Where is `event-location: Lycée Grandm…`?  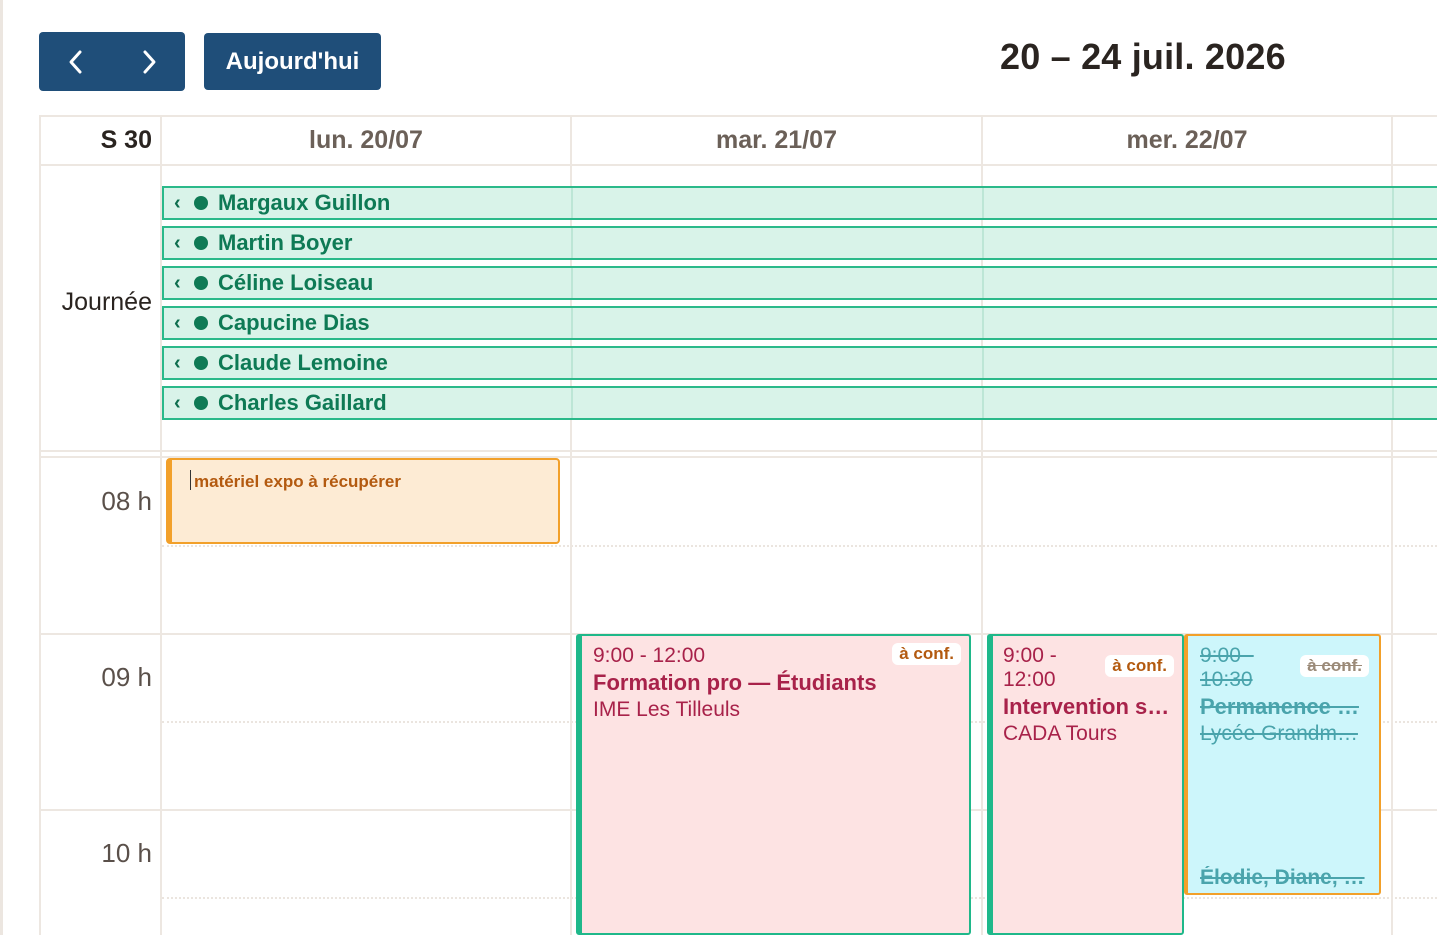 event-location: Lycée Grandm… is located at coordinates (1279, 733).